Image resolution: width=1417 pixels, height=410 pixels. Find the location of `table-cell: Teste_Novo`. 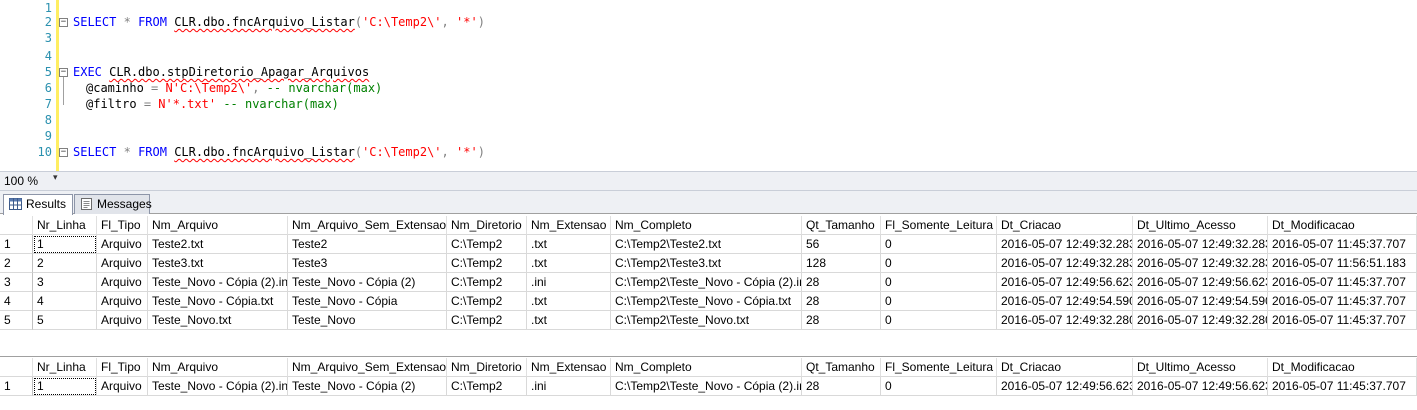

table-cell: Teste_Novo is located at coordinates (367, 320).